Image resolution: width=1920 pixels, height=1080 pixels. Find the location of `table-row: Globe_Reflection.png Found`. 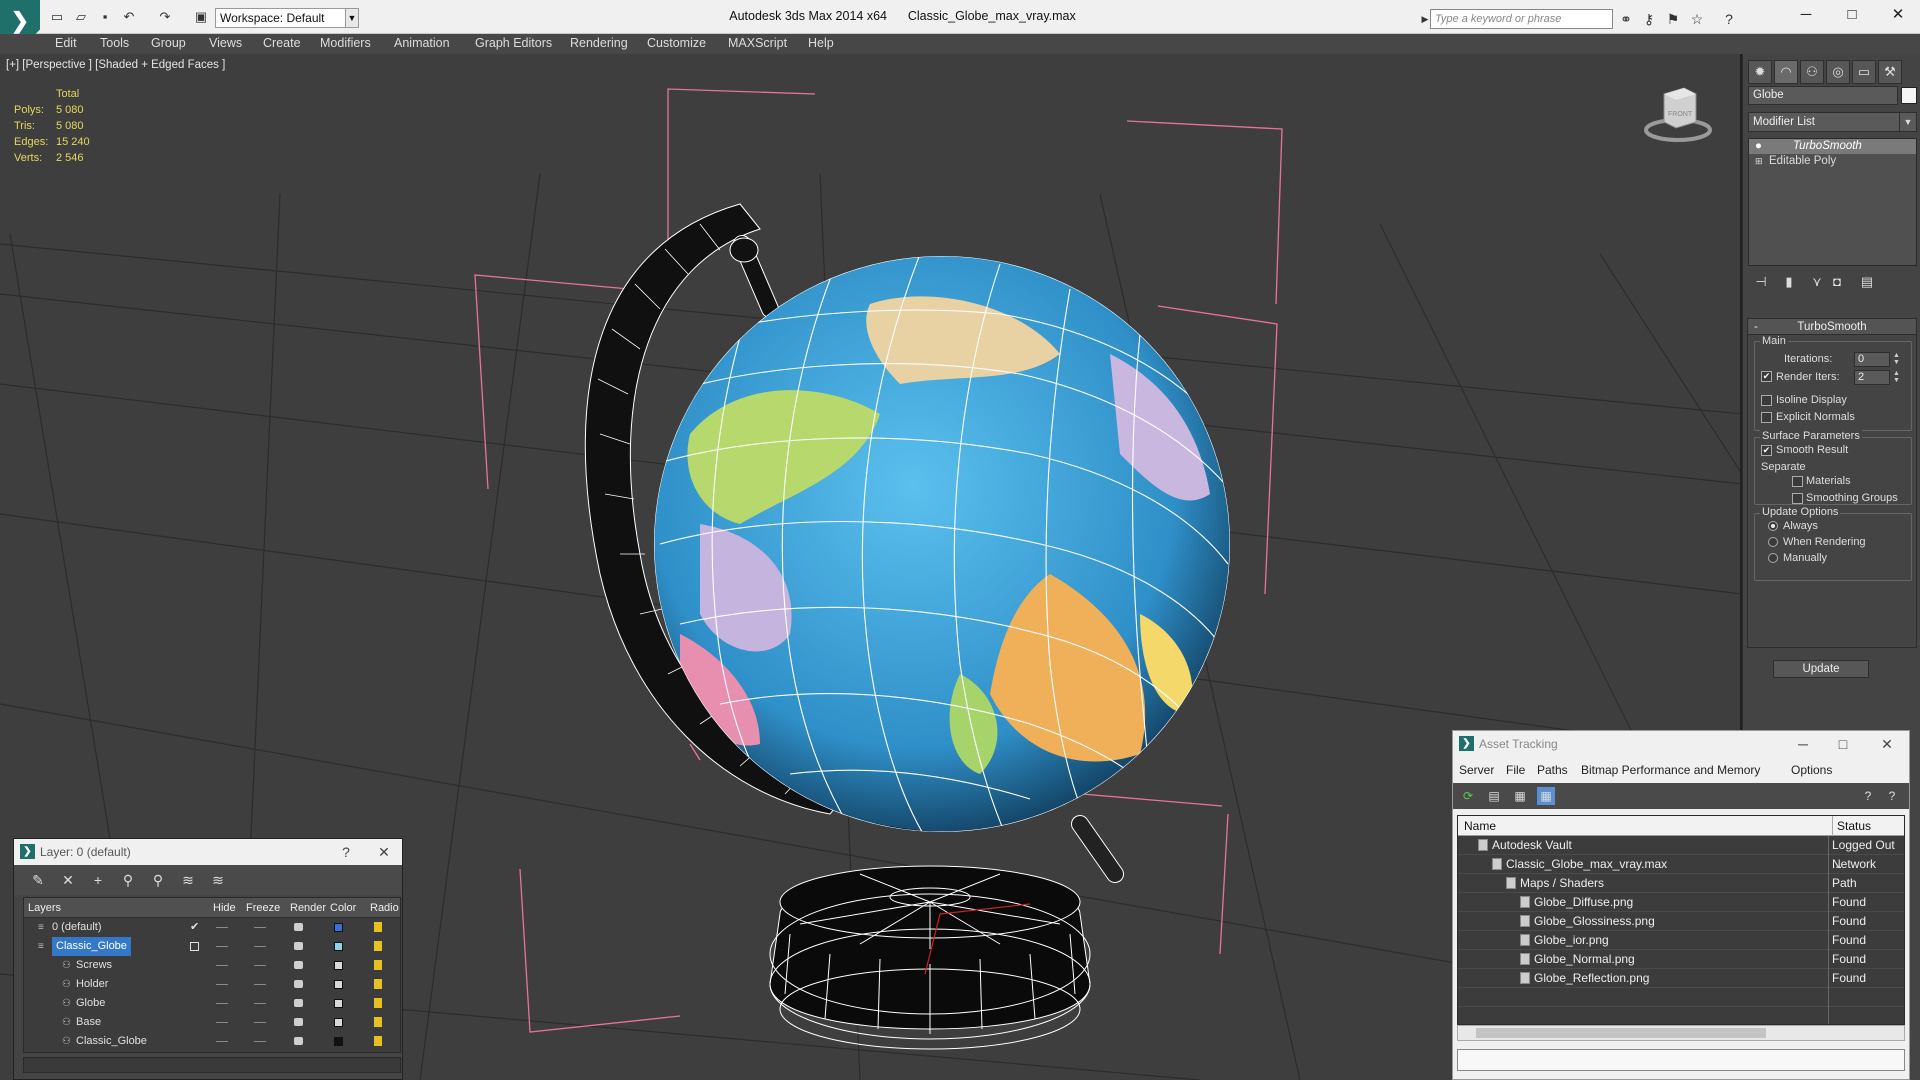

table-row: Globe_Reflection.png Found is located at coordinates (1681, 978).